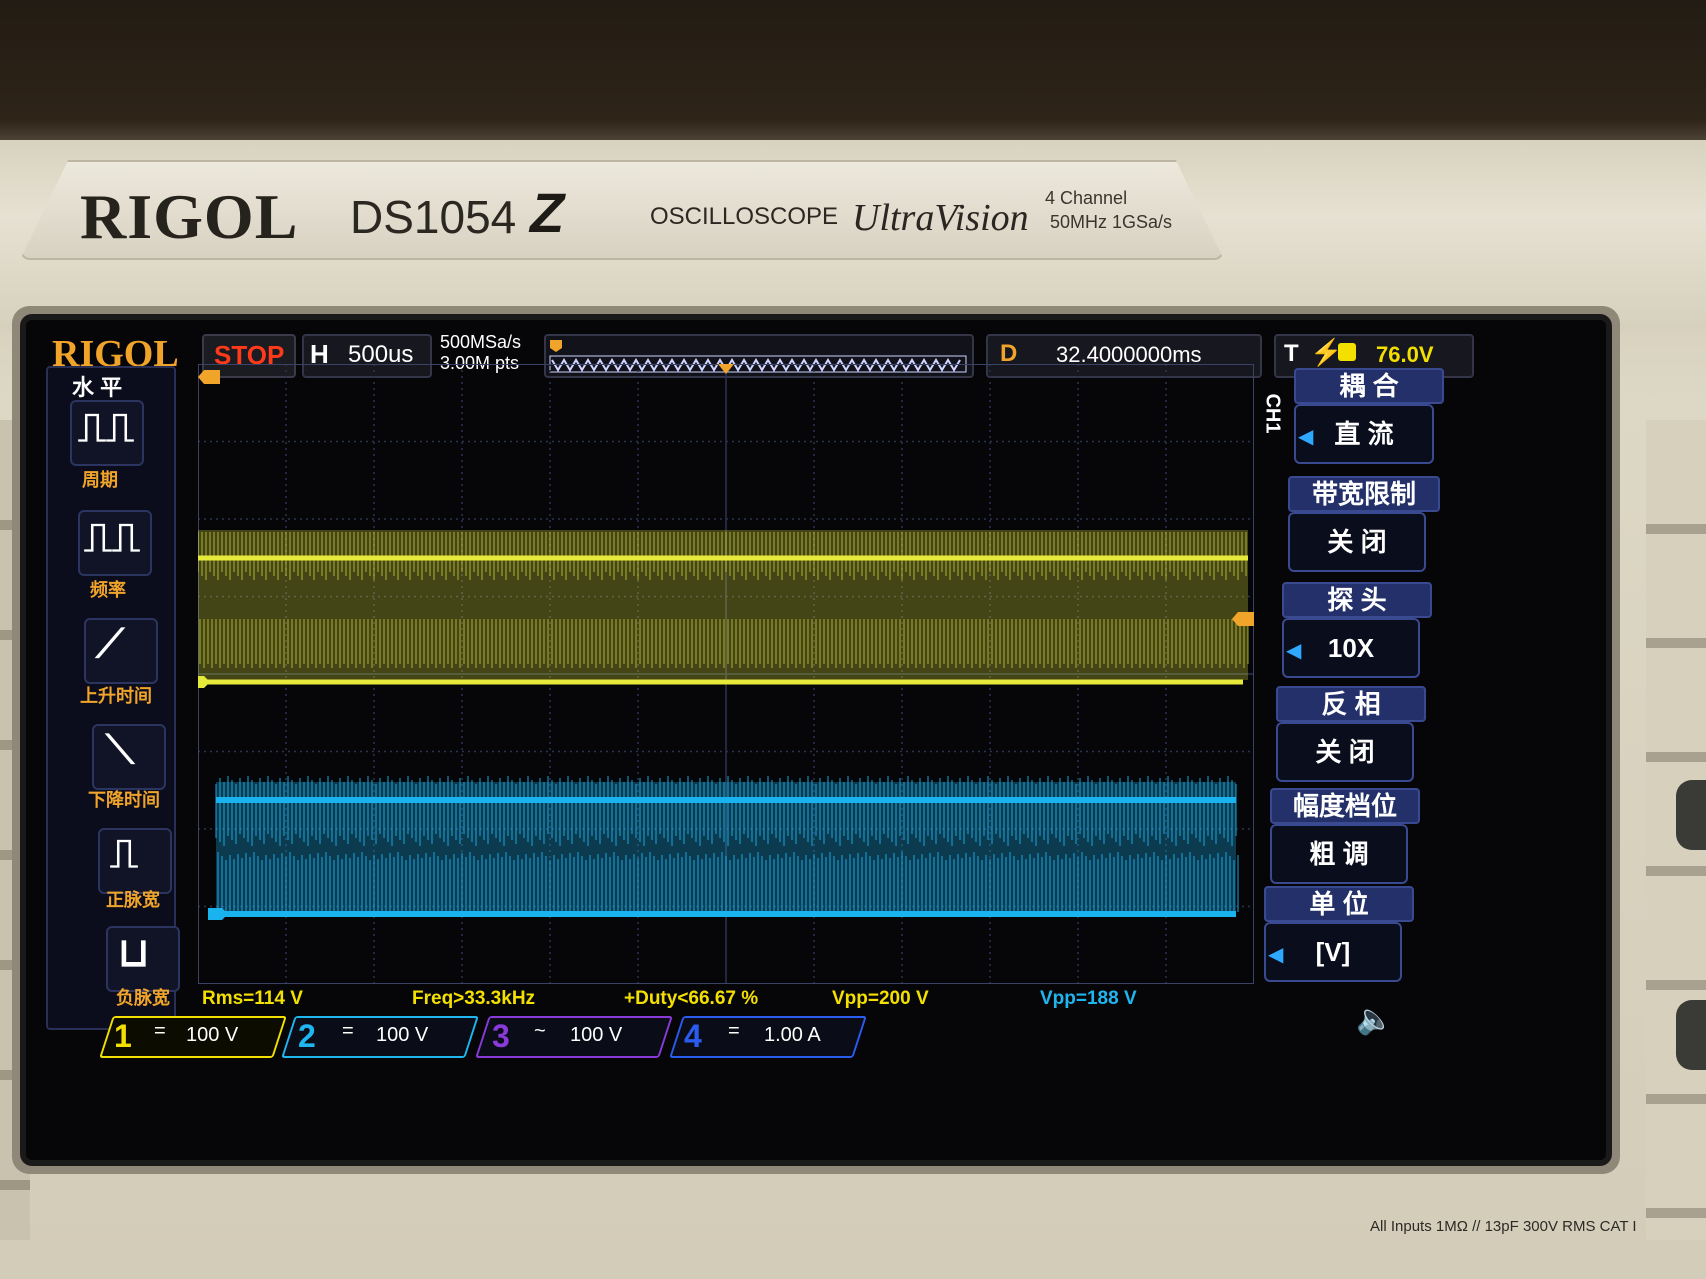 The height and width of the screenshot is (1279, 1706). I want to click on speaker-icon: 🔈, so click(1374, 1019).